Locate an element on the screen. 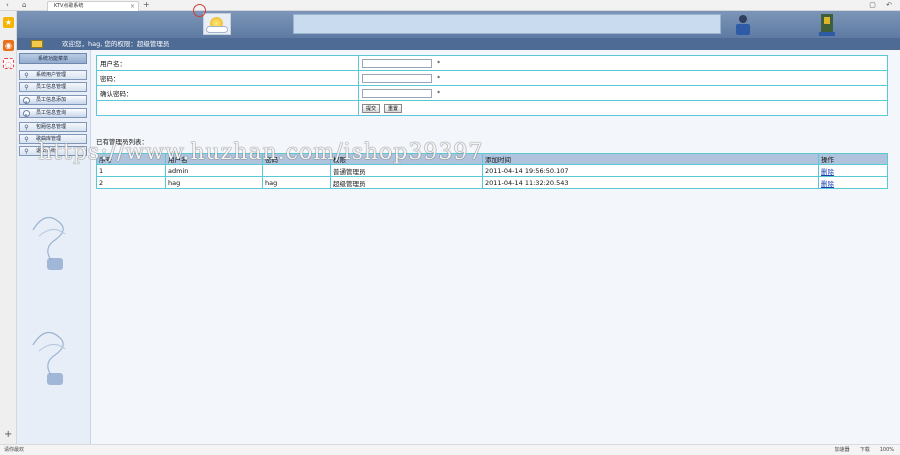 This screenshot has width=900, height=455. sidebar-item-label: 员工信息查询 is located at coordinates (51, 113).